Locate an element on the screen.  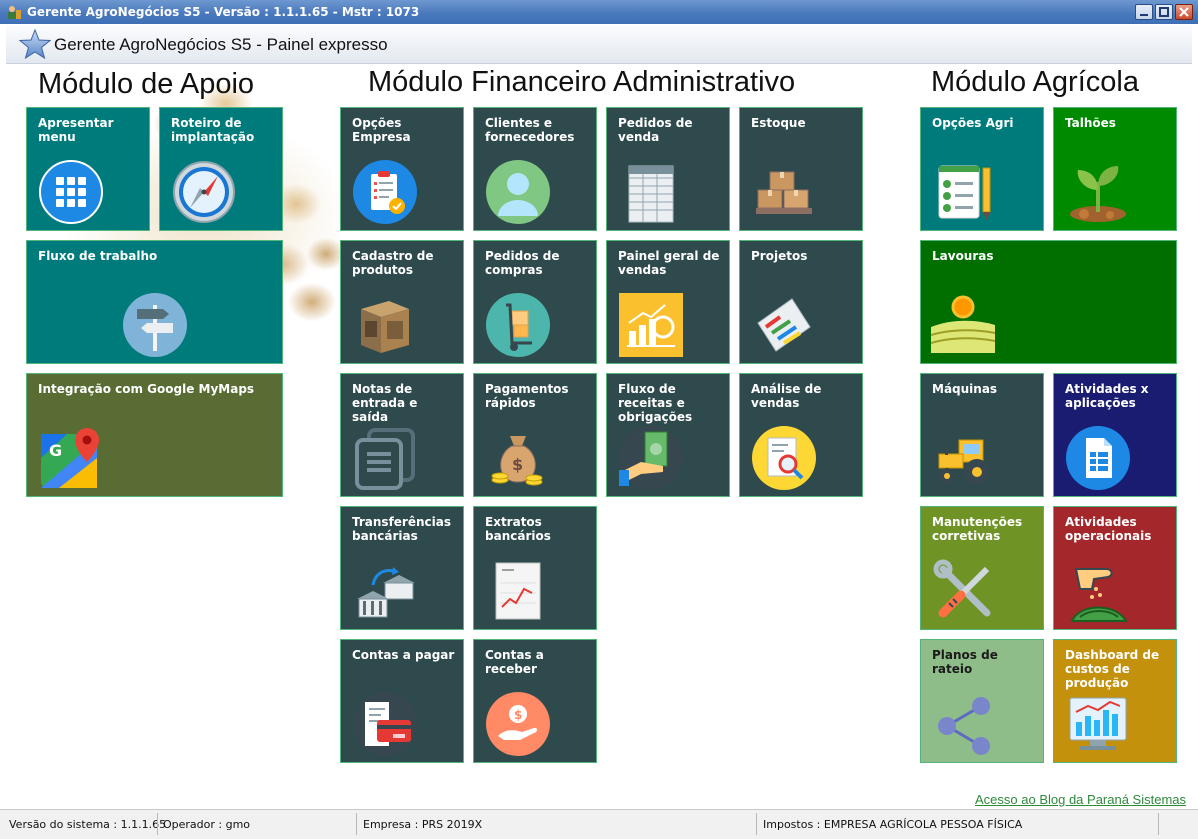
tile-cadastro-produtos: Cadastro de produtos is located at coordinates (402, 302).